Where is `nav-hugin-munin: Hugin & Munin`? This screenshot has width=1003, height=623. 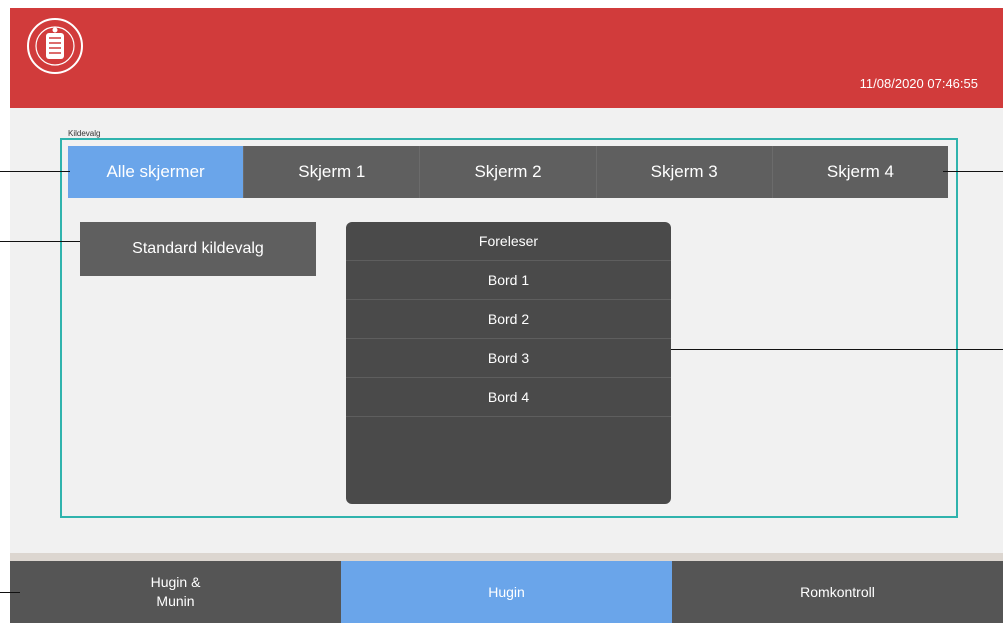 nav-hugin-munin: Hugin & Munin is located at coordinates (175, 592).